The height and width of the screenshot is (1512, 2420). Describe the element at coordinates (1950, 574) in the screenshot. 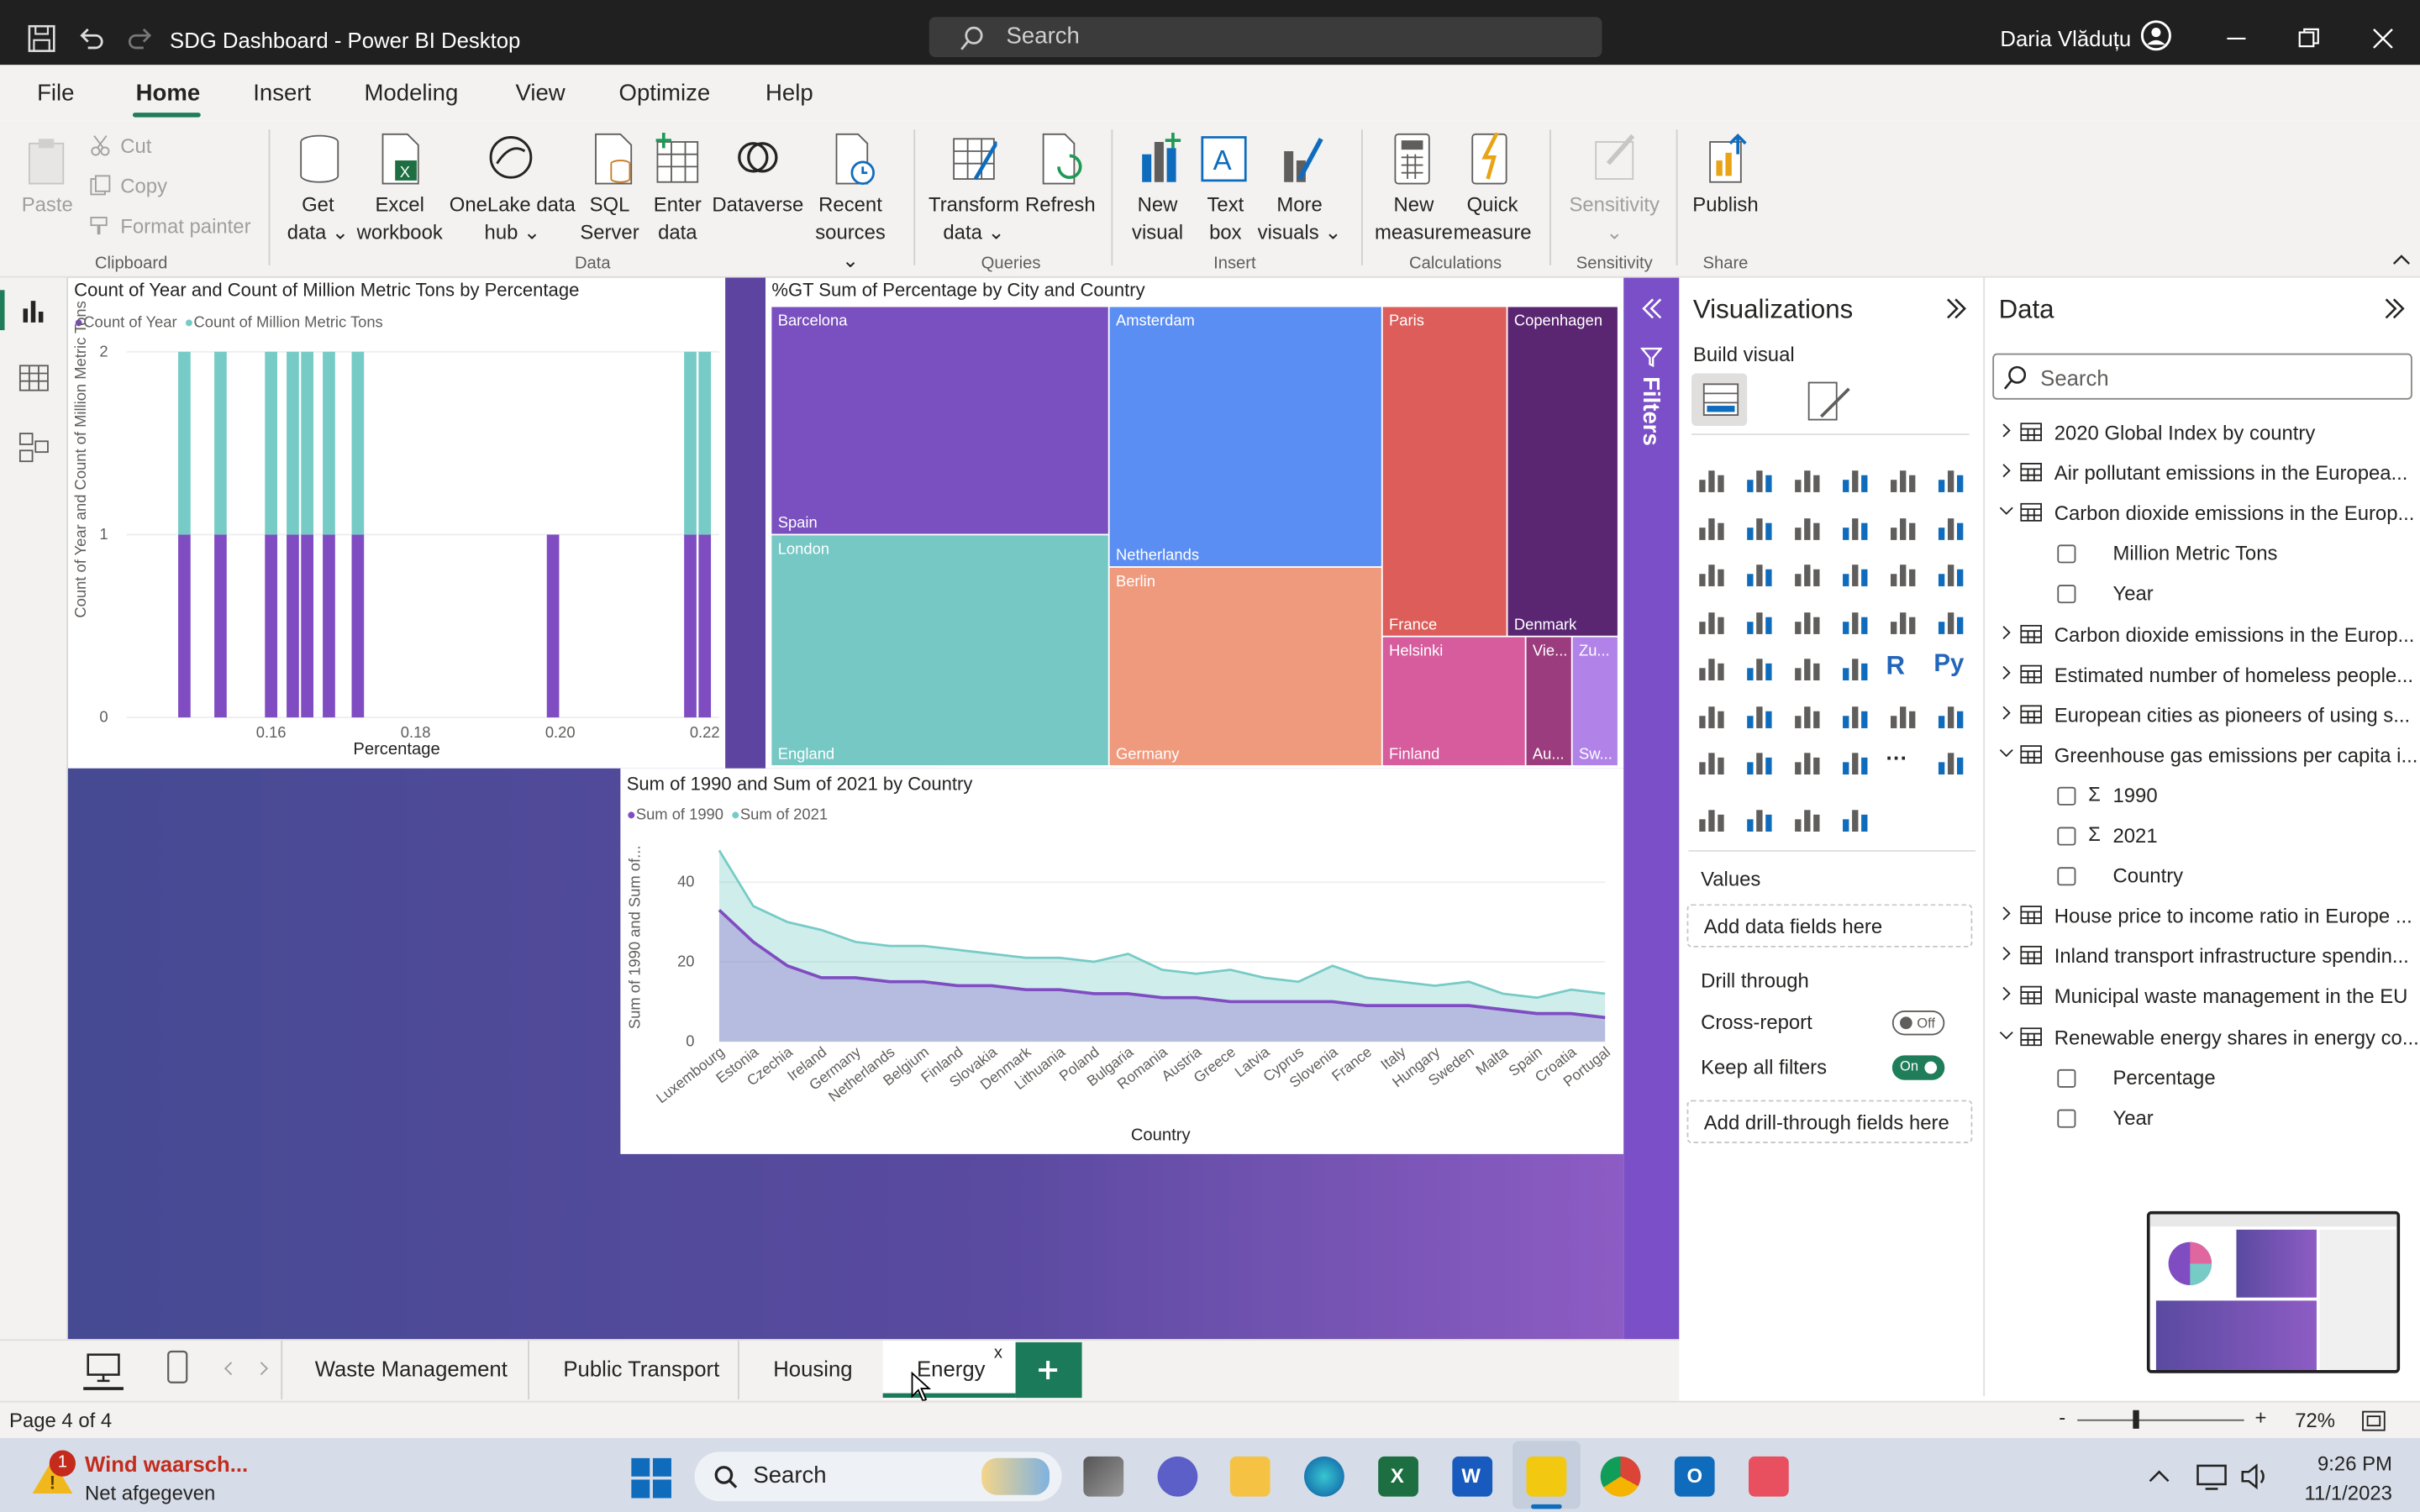

I see `treemap-visual-icon` at that location.